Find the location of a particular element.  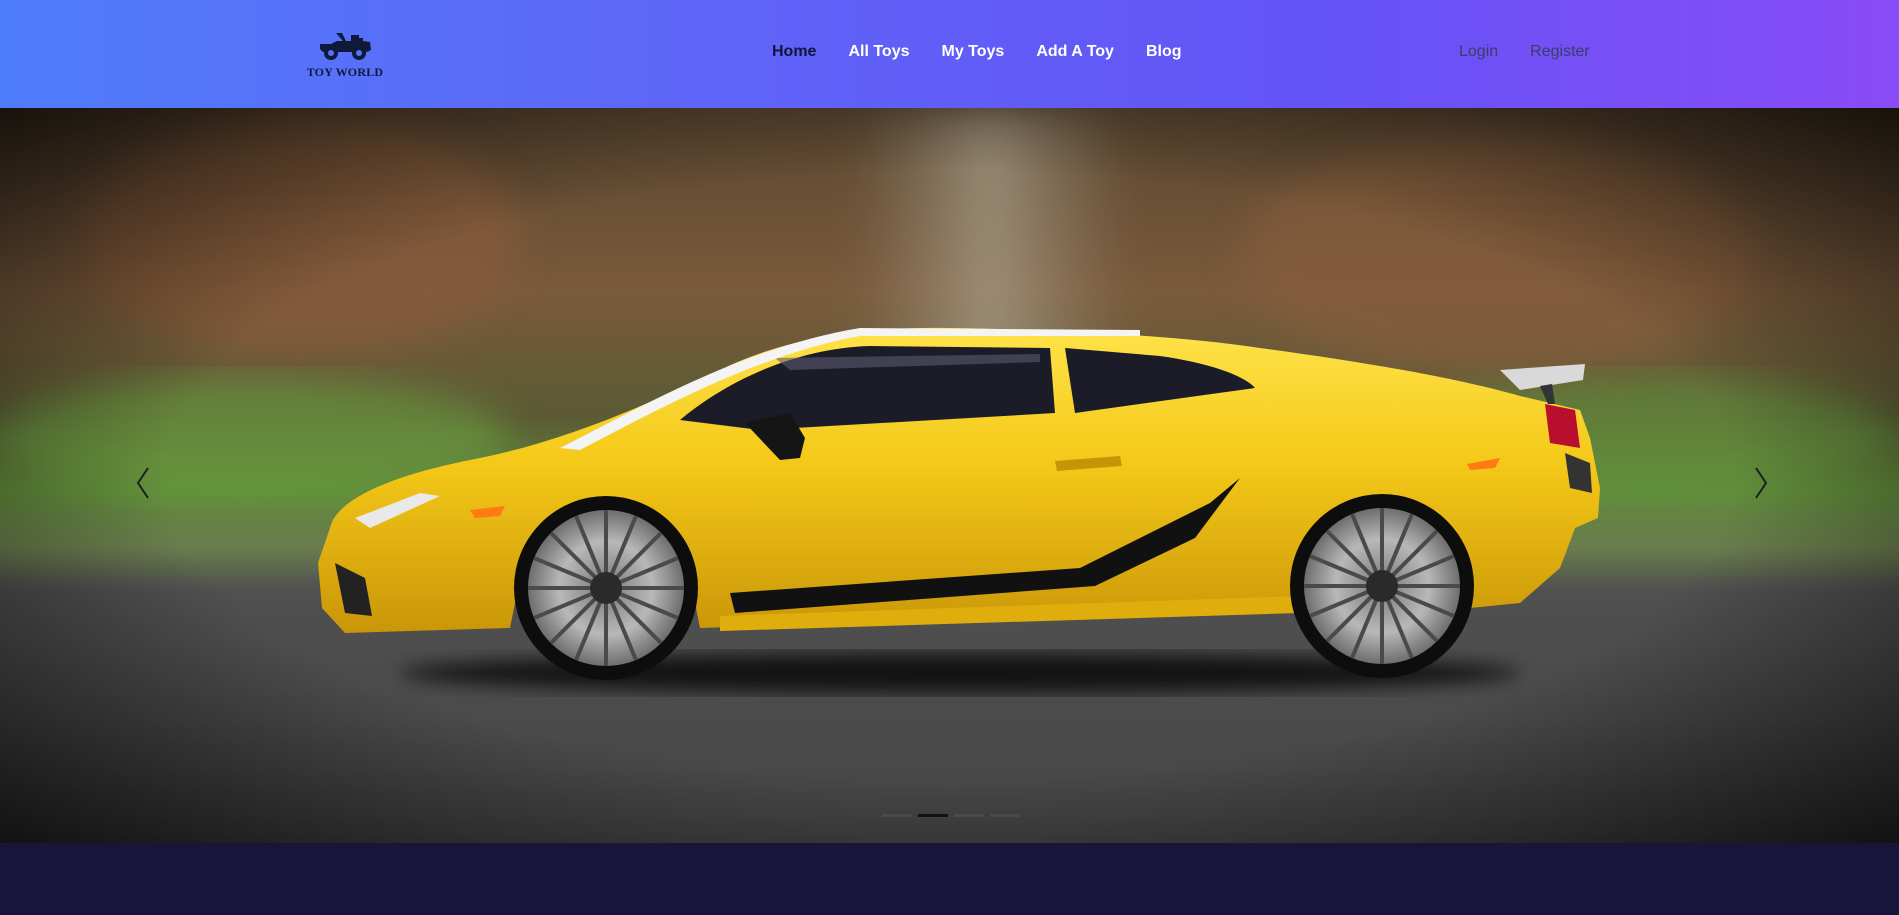

nav-item-home: Home is located at coordinates (794, 52).